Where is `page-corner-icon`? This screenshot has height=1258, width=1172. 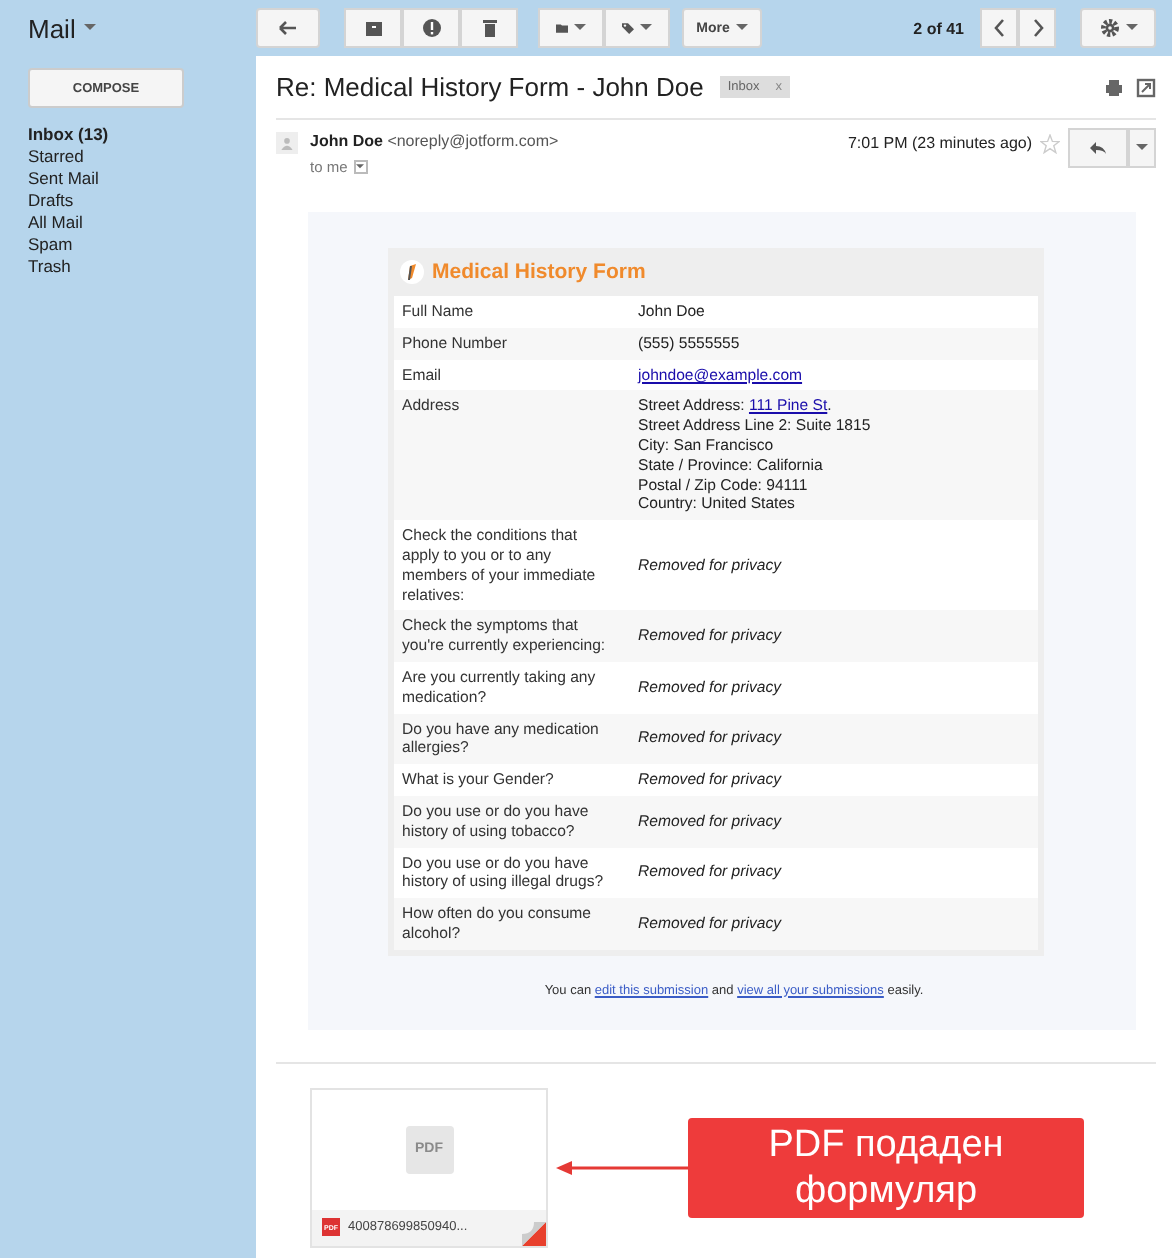
page-corner-icon is located at coordinates (534, 1233).